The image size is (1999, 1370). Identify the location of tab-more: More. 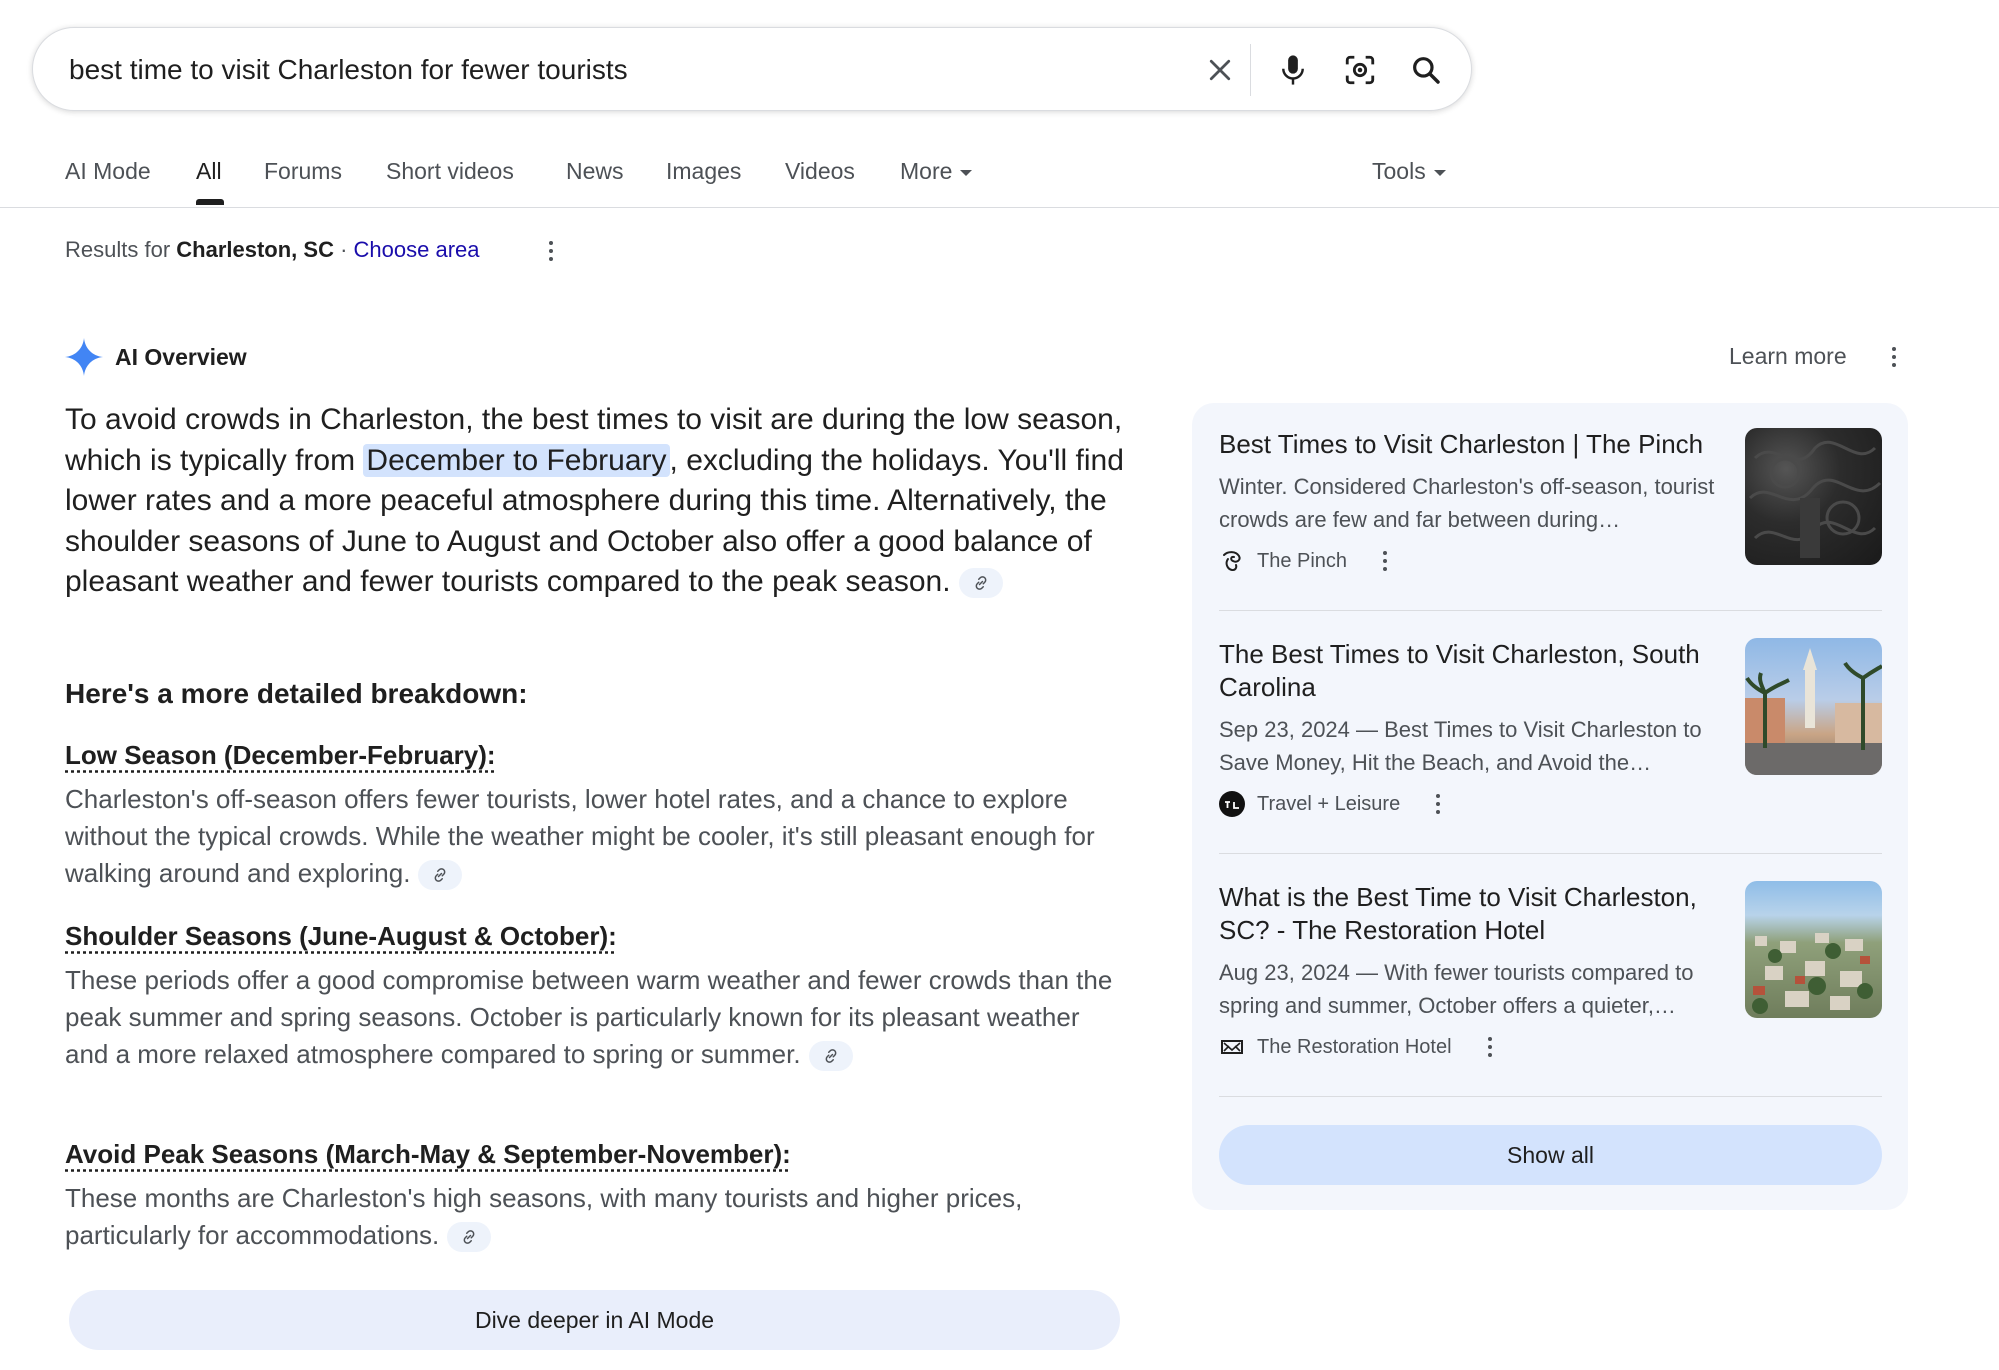
(936, 171).